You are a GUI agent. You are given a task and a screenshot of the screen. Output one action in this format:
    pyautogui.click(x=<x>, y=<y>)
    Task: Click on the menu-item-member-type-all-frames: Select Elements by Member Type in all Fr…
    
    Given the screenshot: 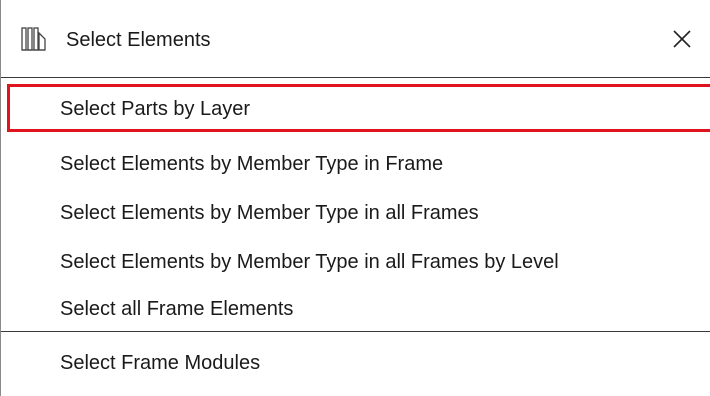 What is the action you would take?
    pyautogui.click(x=355, y=213)
    